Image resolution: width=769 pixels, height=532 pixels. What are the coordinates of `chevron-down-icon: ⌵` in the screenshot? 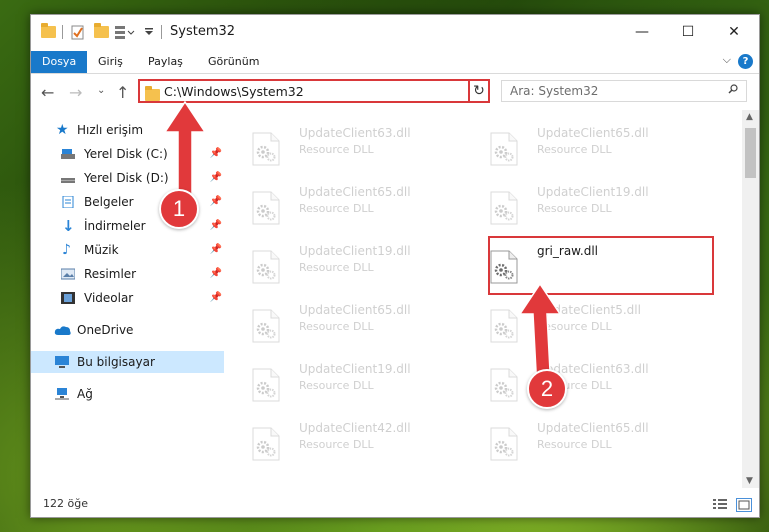 It's located at (727, 60).